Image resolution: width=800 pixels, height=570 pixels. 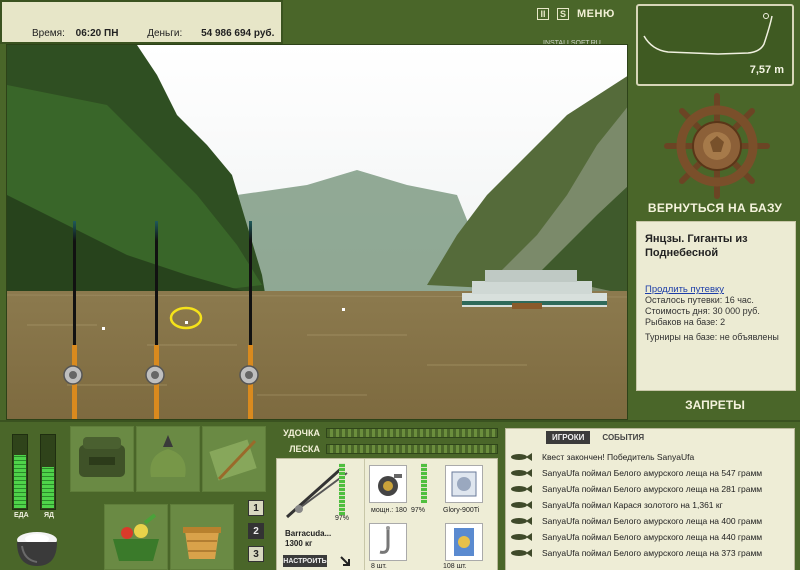 I want to click on inventory-slot-groundbait, so click(x=168, y=459).